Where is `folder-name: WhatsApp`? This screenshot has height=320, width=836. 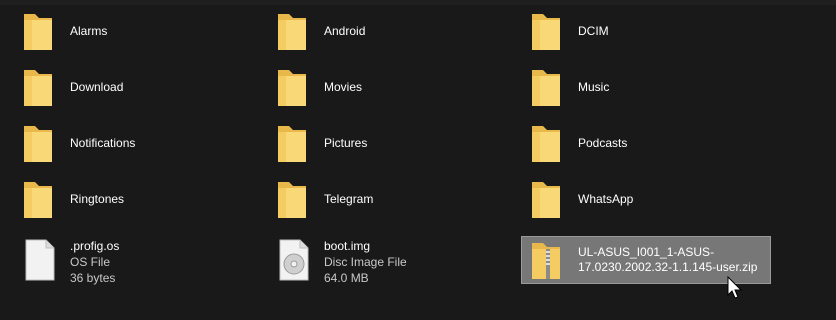
folder-name: WhatsApp is located at coordinates (606, 199).